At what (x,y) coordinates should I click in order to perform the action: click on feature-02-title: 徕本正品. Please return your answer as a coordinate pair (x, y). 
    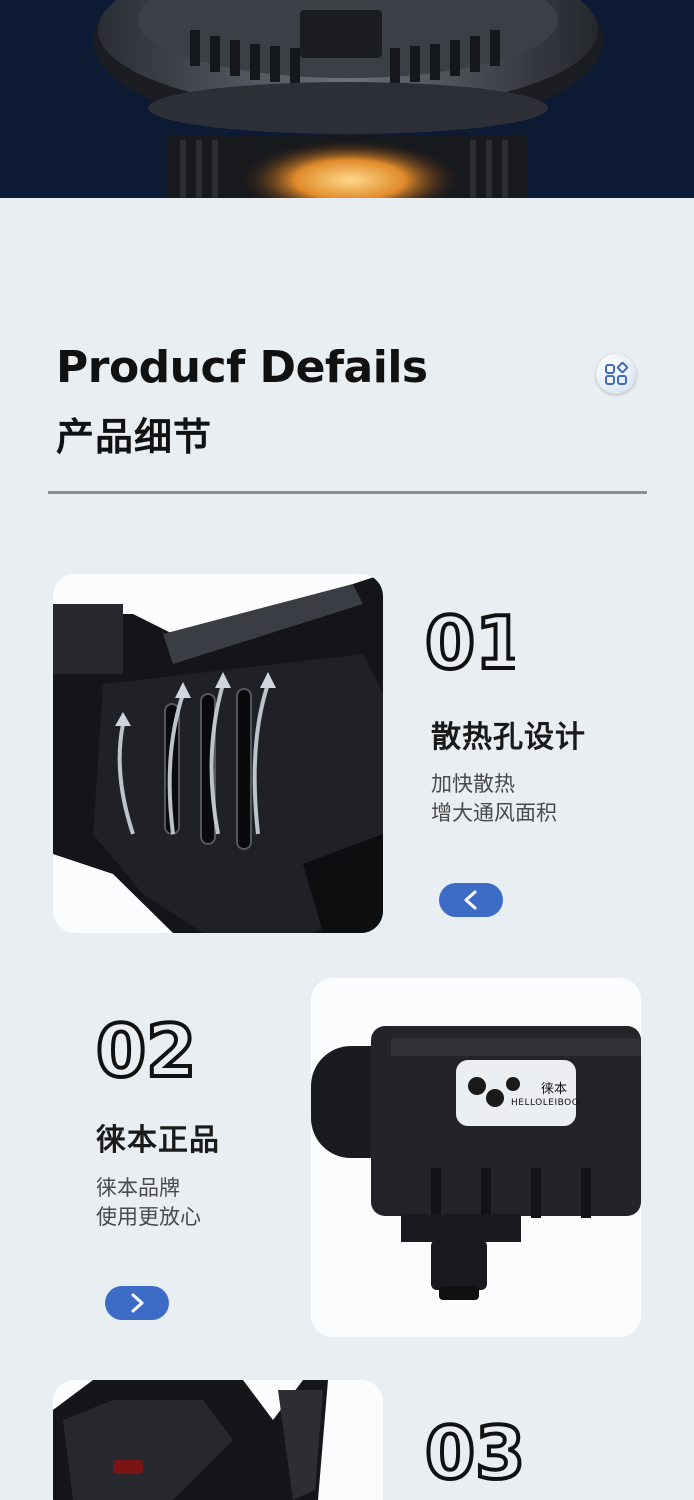
    Looking at the image, I should click on (158, 1140).